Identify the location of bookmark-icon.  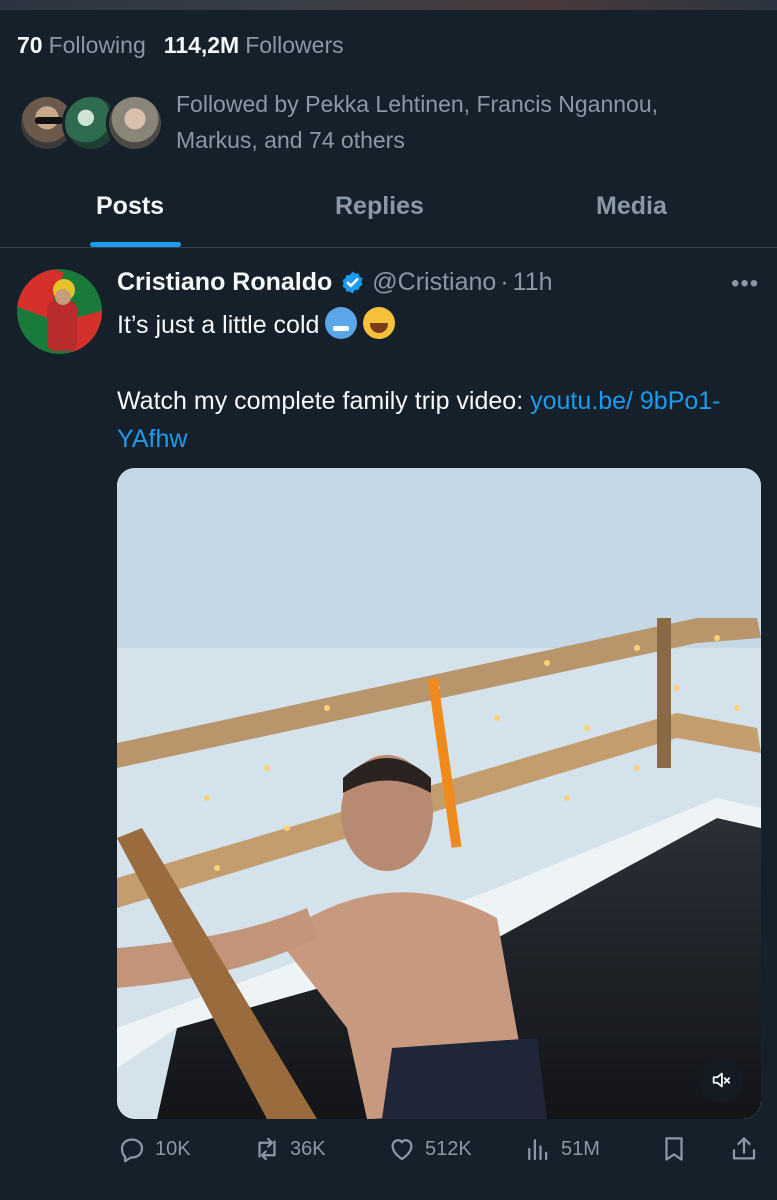
(674, 1149).